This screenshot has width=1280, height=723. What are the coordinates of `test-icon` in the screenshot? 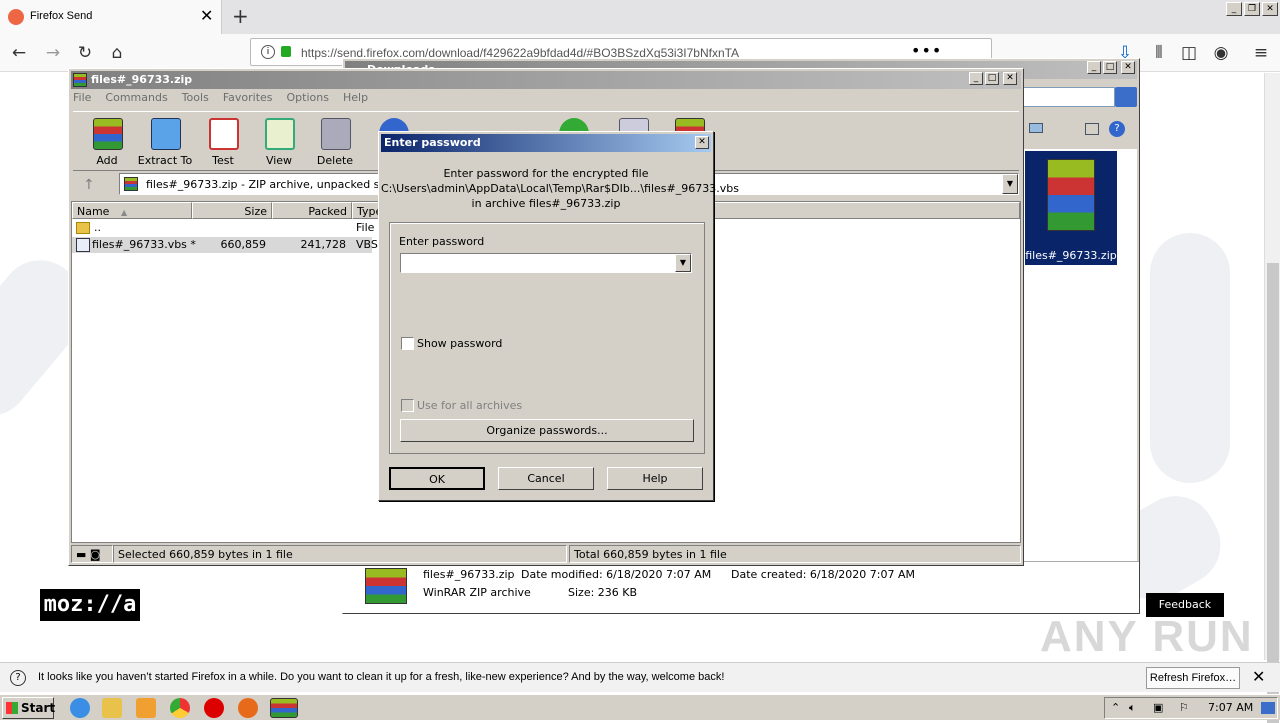 It's located at (224, 134).